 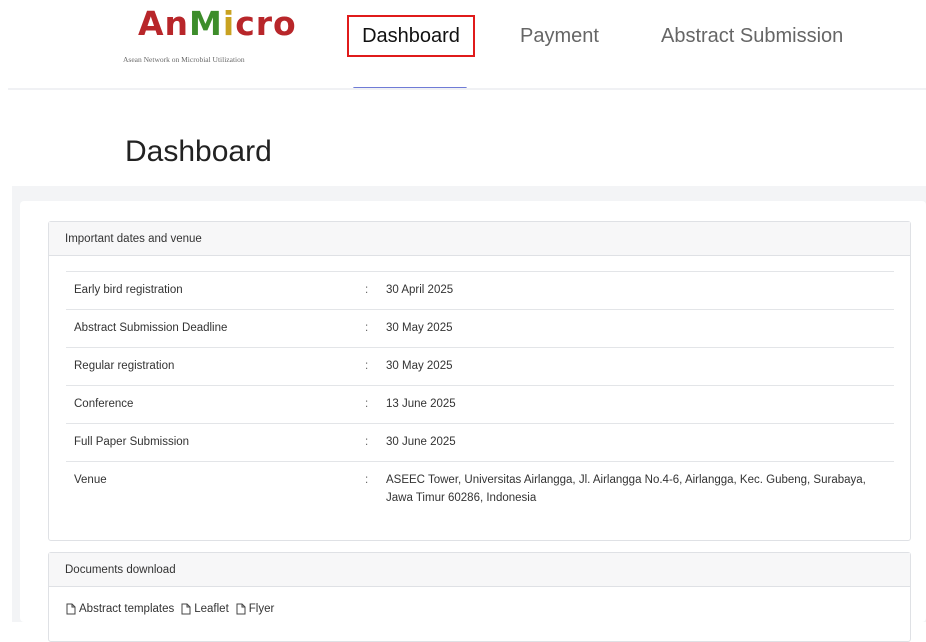 I want to click on row-label: Early bird registration, so click(x=128, y=290).